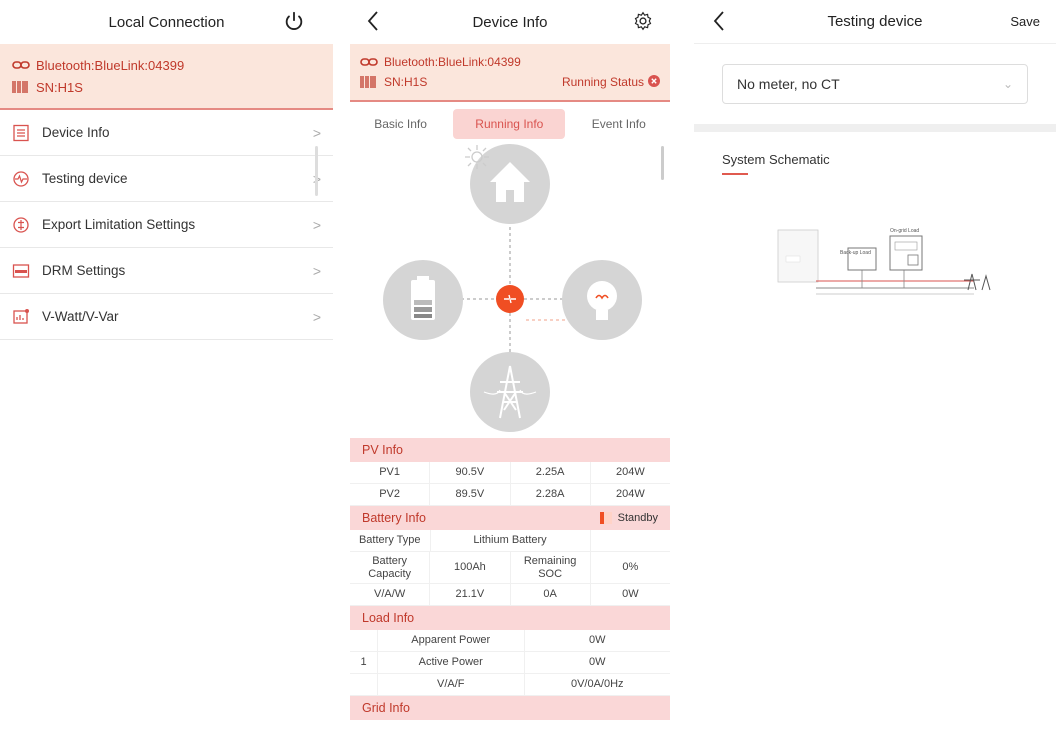 Image resolution: width=1056 pixels, height=743 pixels. What do you see at coordinates (510, 685) in the screenshot?
I see `table-row: V/A/F 0V/0A/0Hz` at bounding box center [510, 685].